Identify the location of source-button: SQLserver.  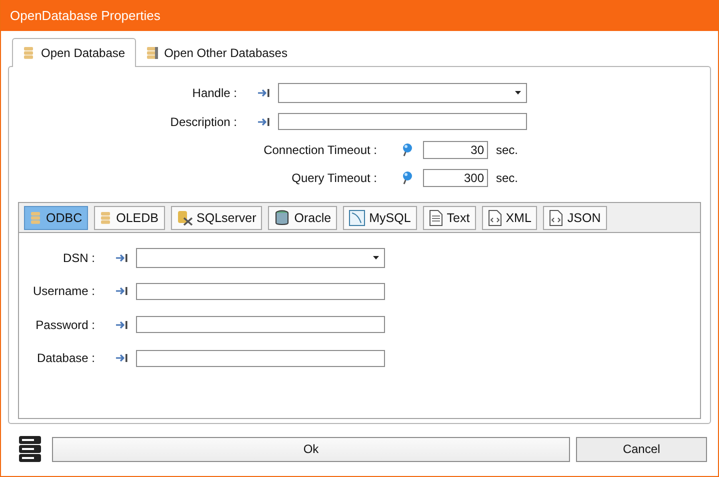
(216, 218).